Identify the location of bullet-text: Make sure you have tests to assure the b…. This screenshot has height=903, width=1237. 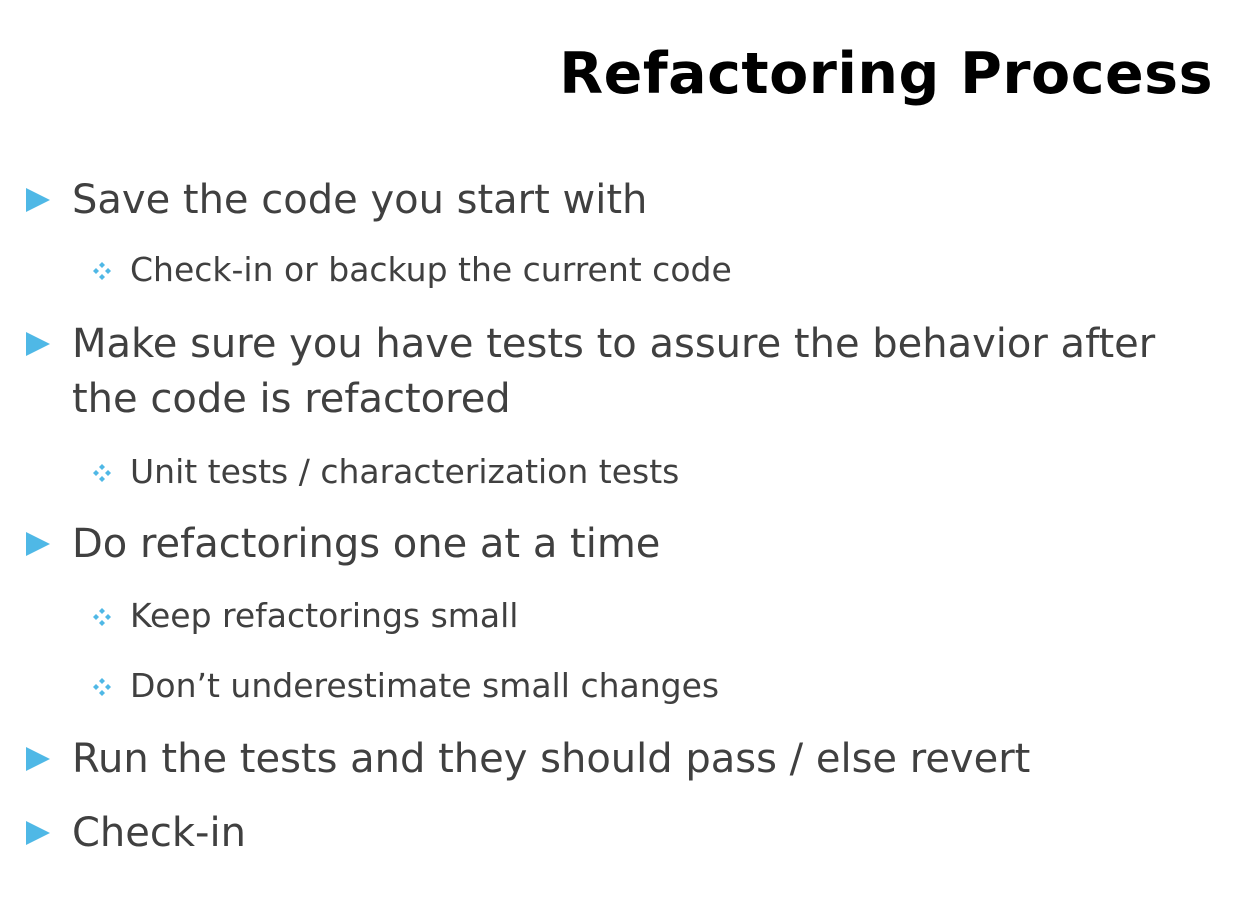
(614, 344).